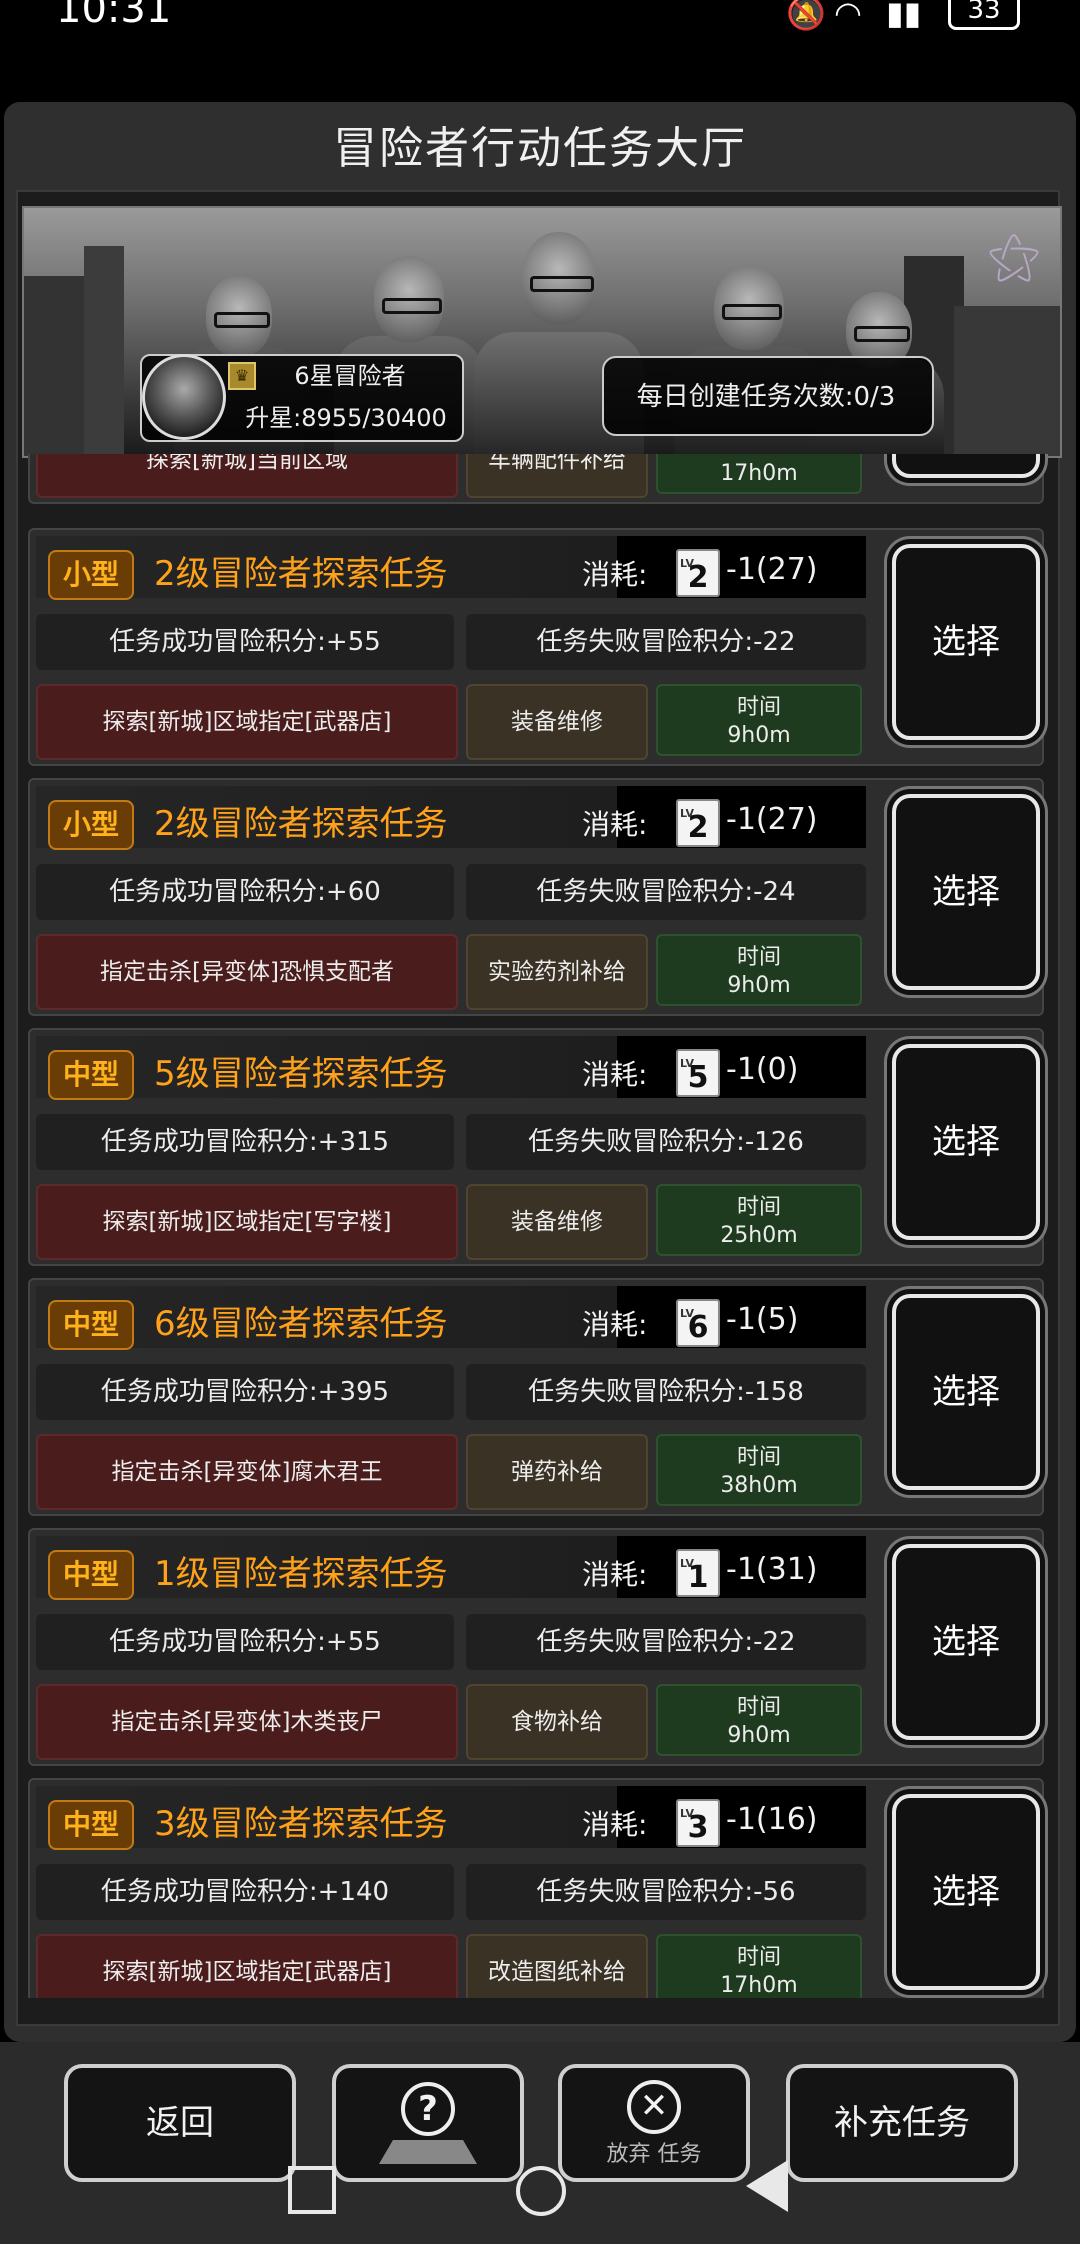  Describe the element at coordinates (698, 1567) in the screenshot. I see `level-ticket-icon: 1` at that location.